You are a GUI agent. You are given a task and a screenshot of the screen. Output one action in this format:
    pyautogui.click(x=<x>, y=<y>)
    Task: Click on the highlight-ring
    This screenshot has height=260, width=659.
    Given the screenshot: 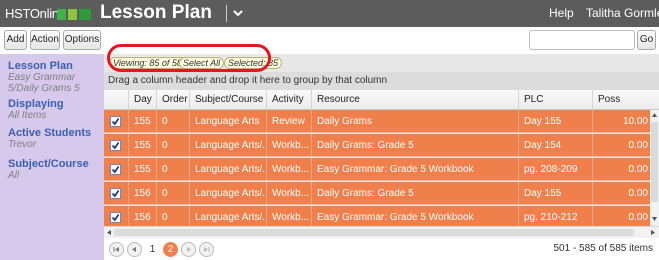 What is the action you would take?
    pyautogui.click(x=189, y=58)
    